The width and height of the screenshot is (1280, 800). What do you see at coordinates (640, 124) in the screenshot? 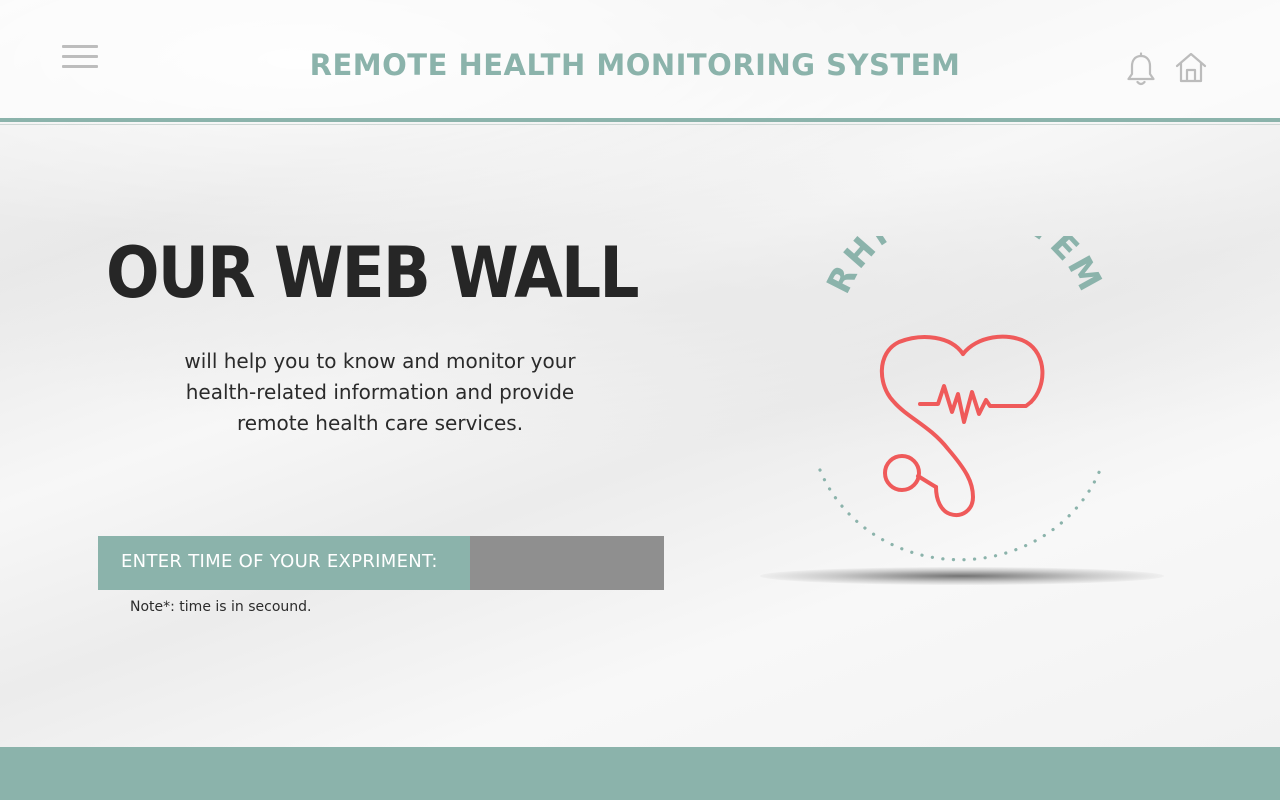
I see `header-divider-thin` at bounding box center [640, 124].